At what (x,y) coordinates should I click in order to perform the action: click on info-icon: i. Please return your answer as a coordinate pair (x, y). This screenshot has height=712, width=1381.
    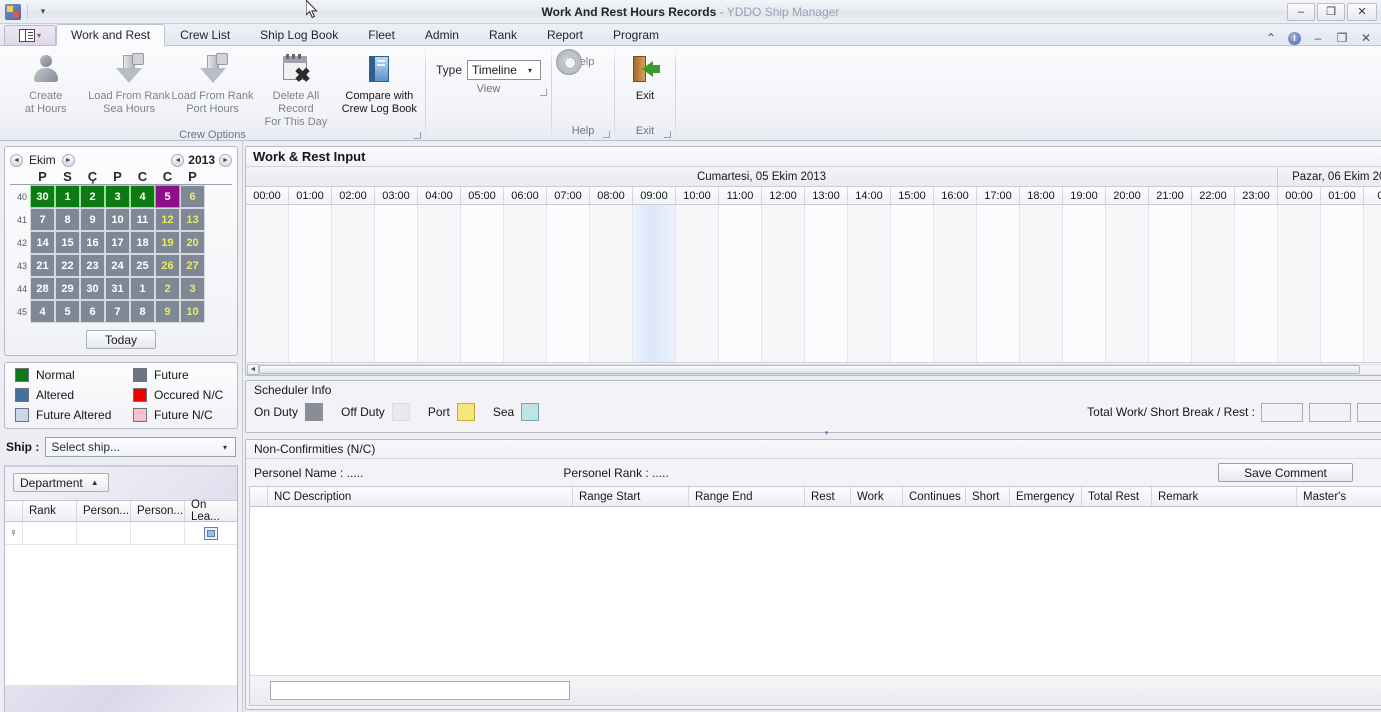
    Looking at the image, I should click on (1294, 38).